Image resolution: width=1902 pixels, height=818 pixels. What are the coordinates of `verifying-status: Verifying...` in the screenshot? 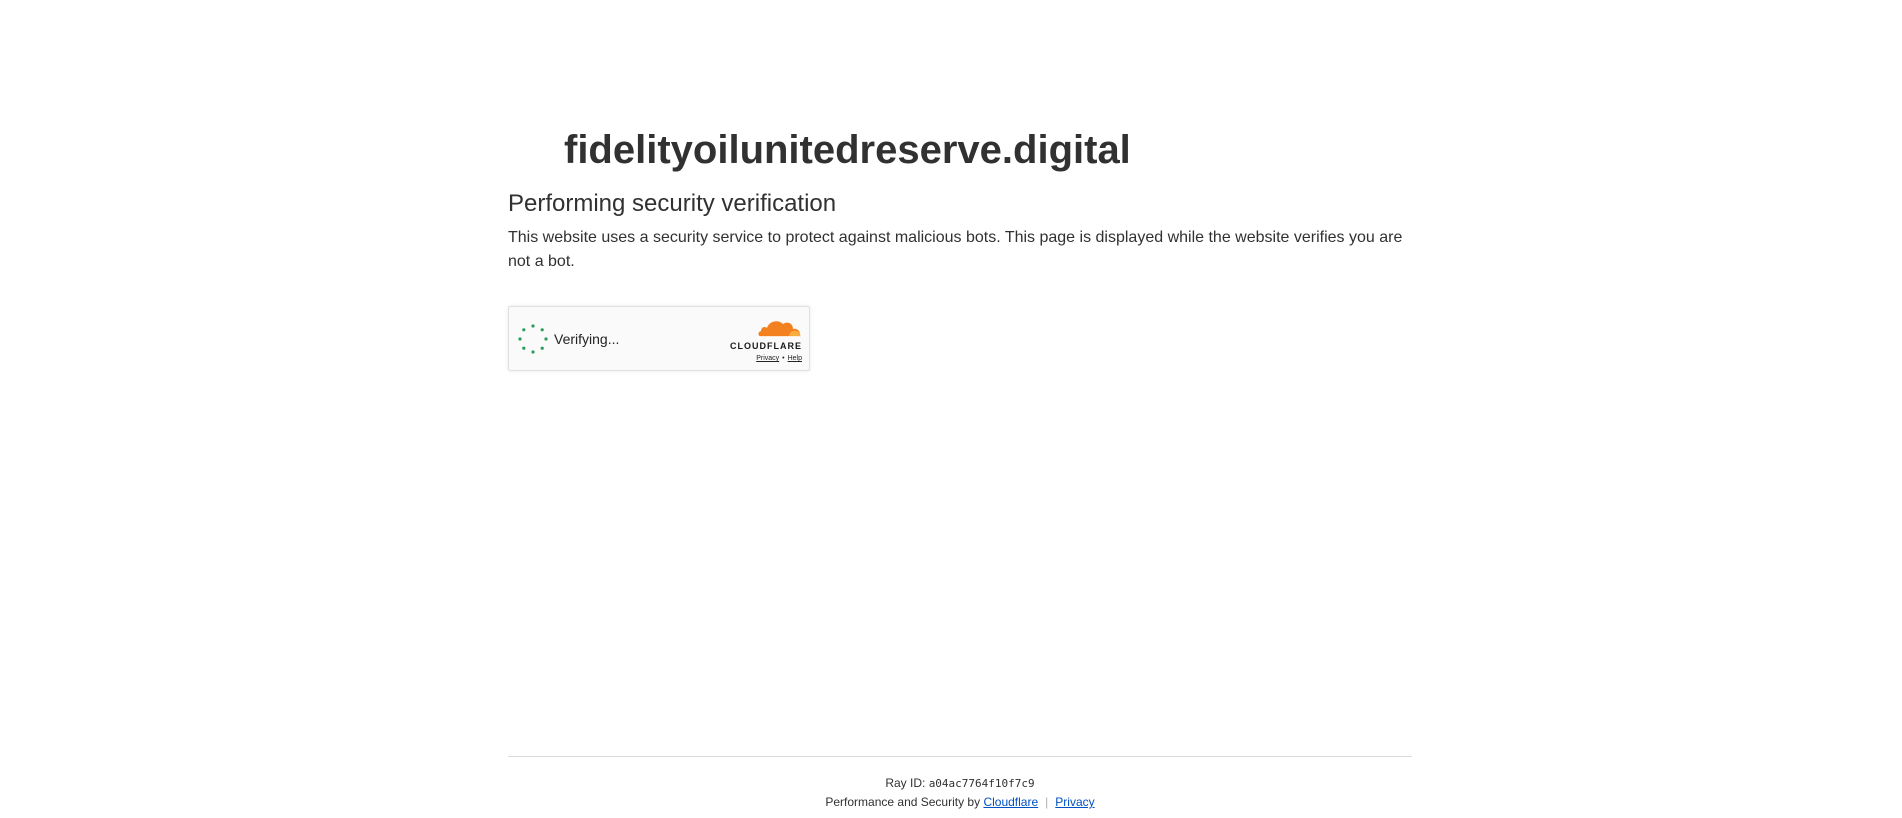 It's located at (587, 339).